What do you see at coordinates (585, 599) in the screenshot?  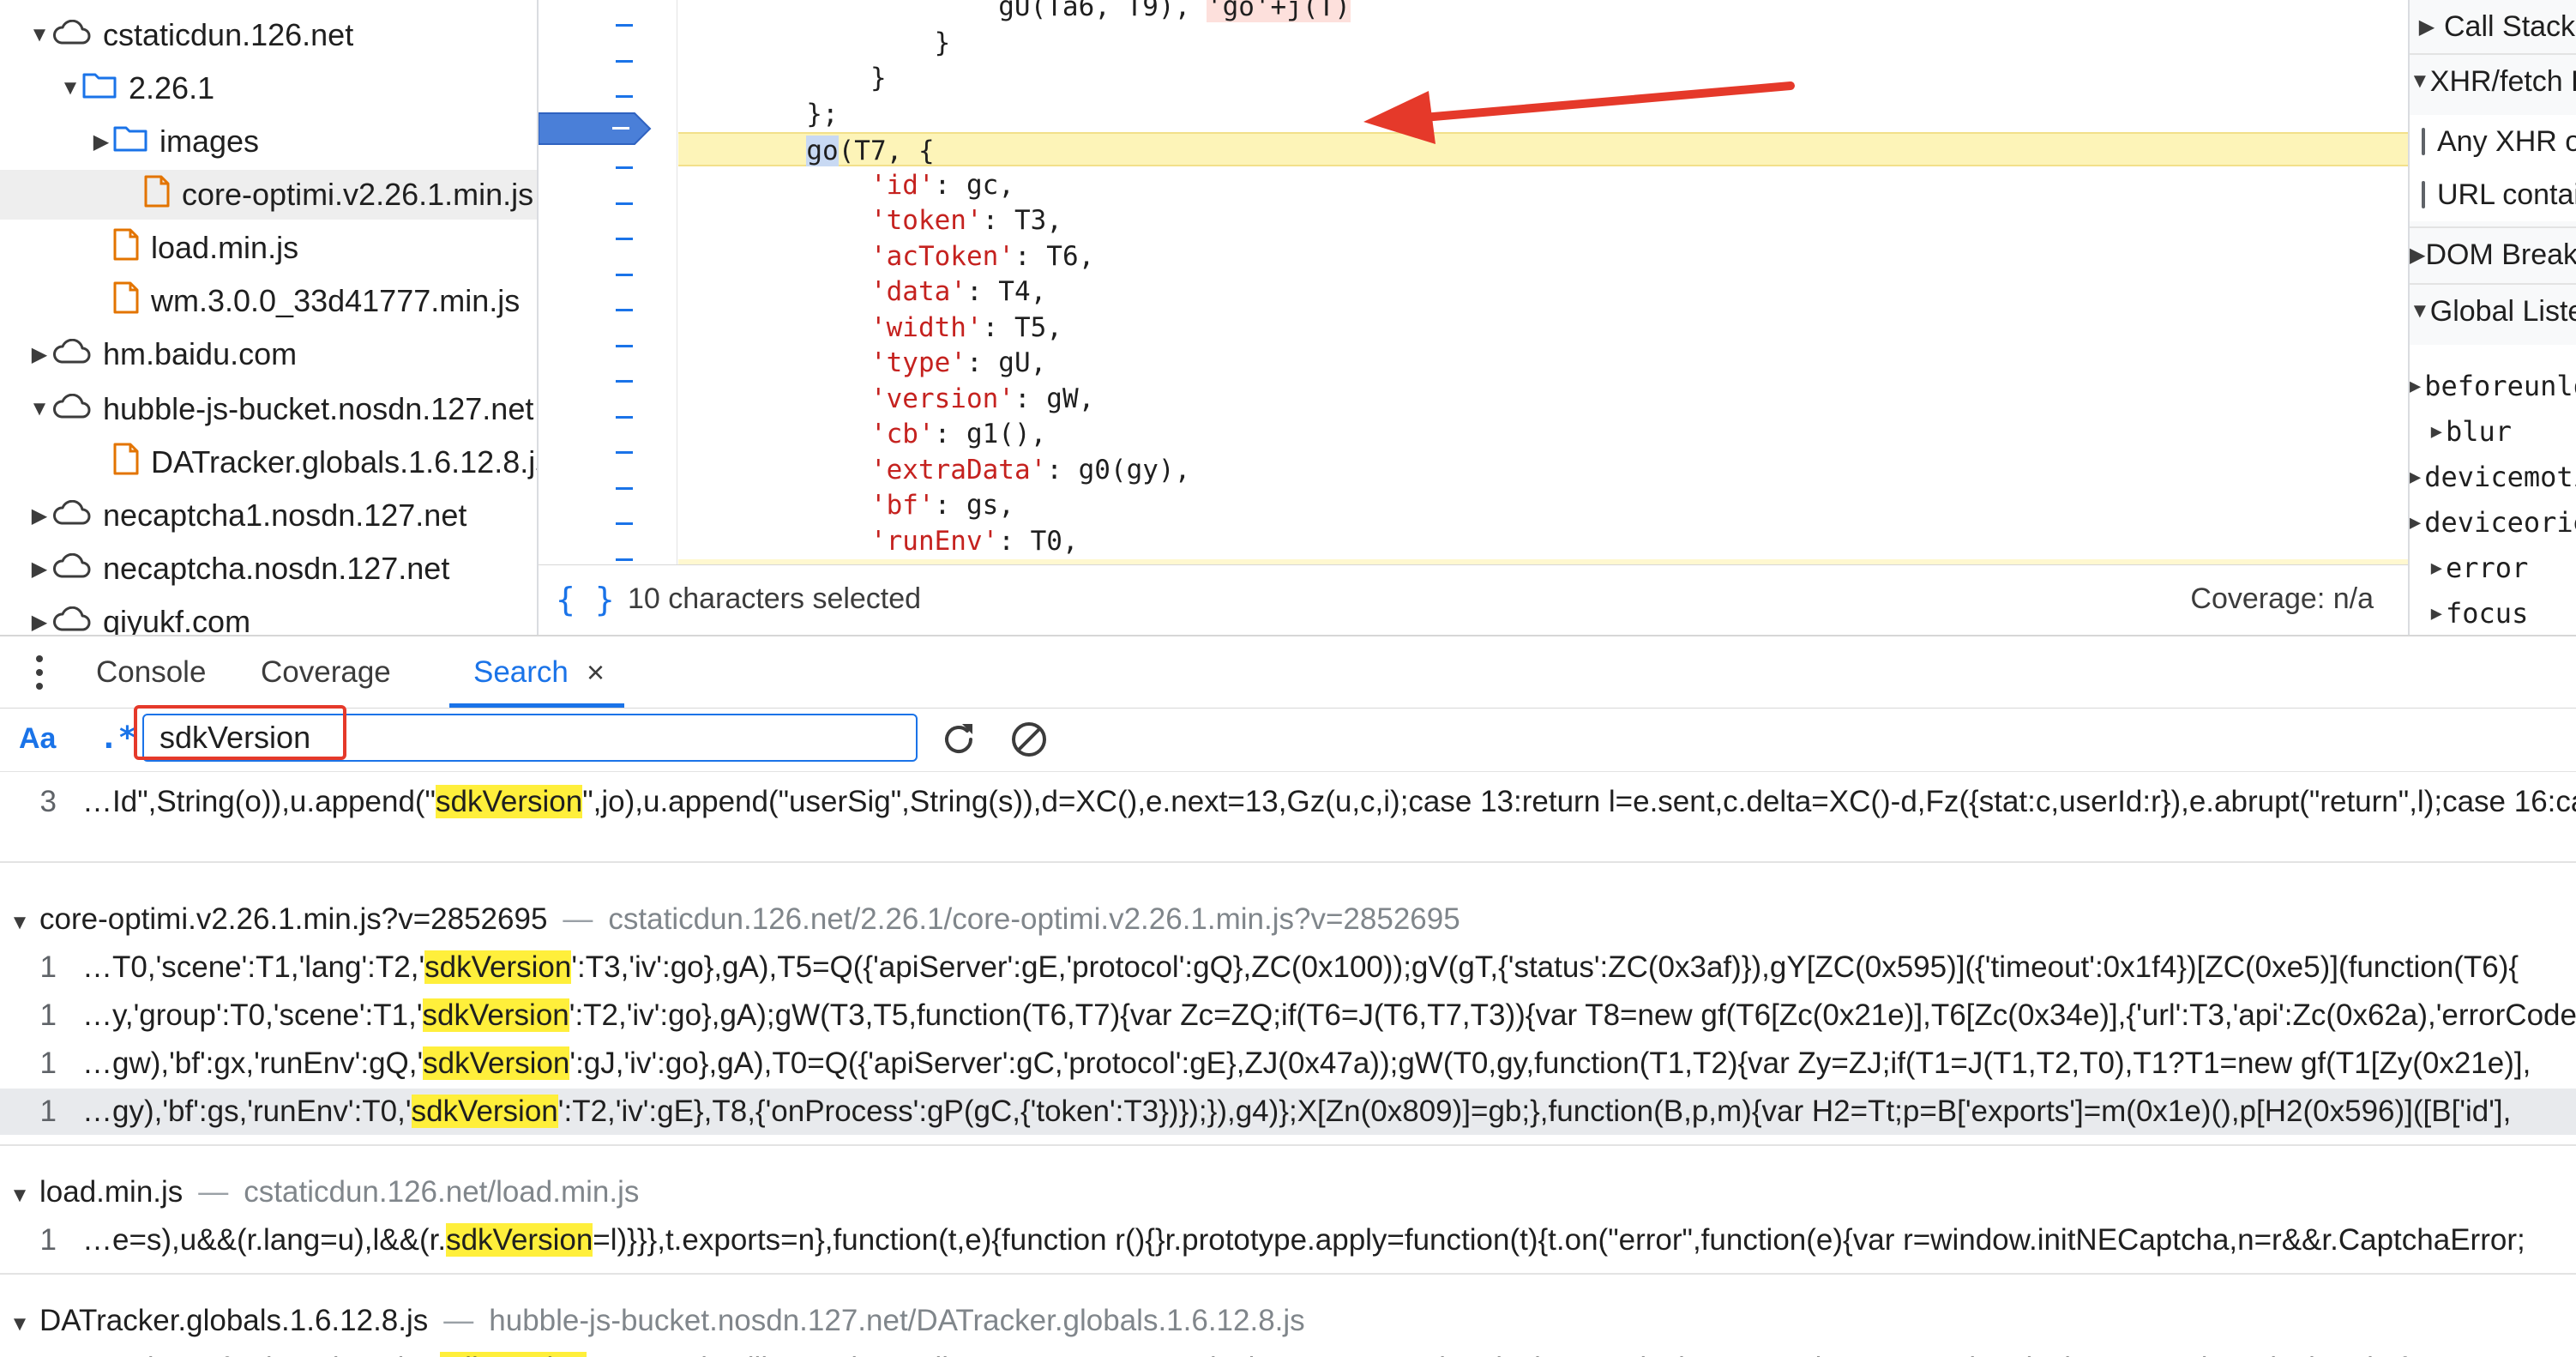 I see `pretty-print-icon: { }` at bounding box center [585, 599].